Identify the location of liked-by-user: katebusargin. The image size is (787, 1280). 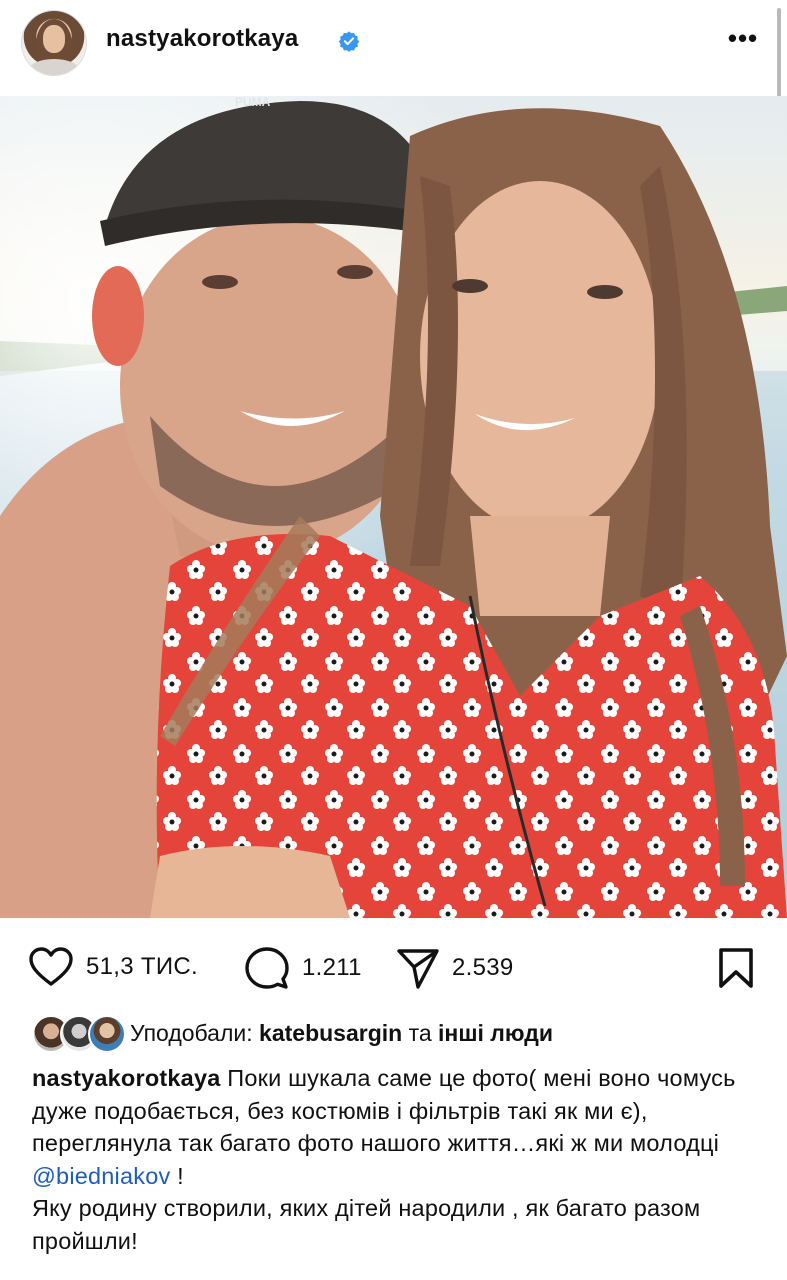
(330, 1033).